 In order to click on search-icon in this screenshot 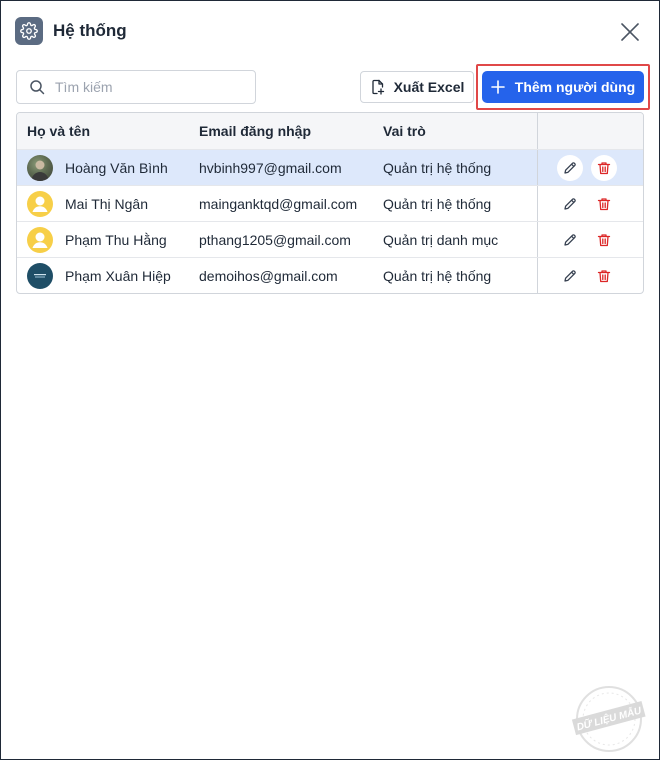, I will do `click(37, 87)`.